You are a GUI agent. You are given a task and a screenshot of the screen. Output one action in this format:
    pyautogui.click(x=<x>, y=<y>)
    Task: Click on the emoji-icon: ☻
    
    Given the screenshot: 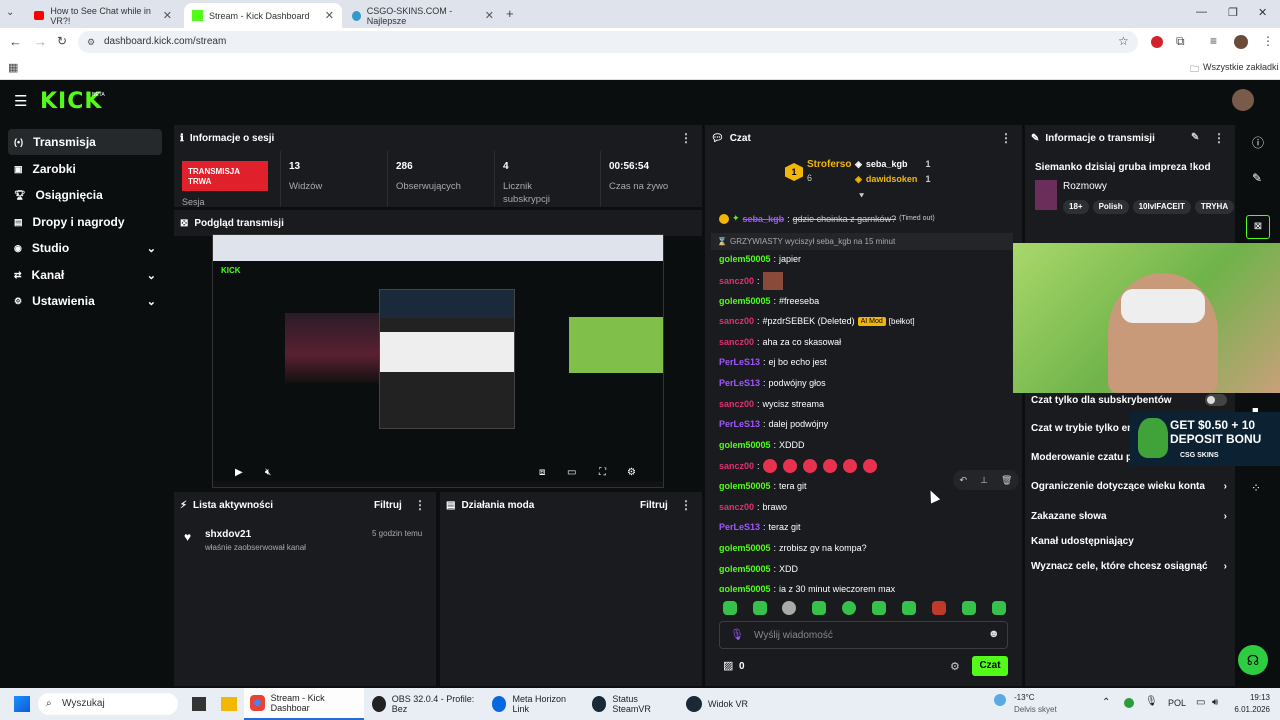 What is the action you would take?
    pyautogui.click(x=994, y=634)
    